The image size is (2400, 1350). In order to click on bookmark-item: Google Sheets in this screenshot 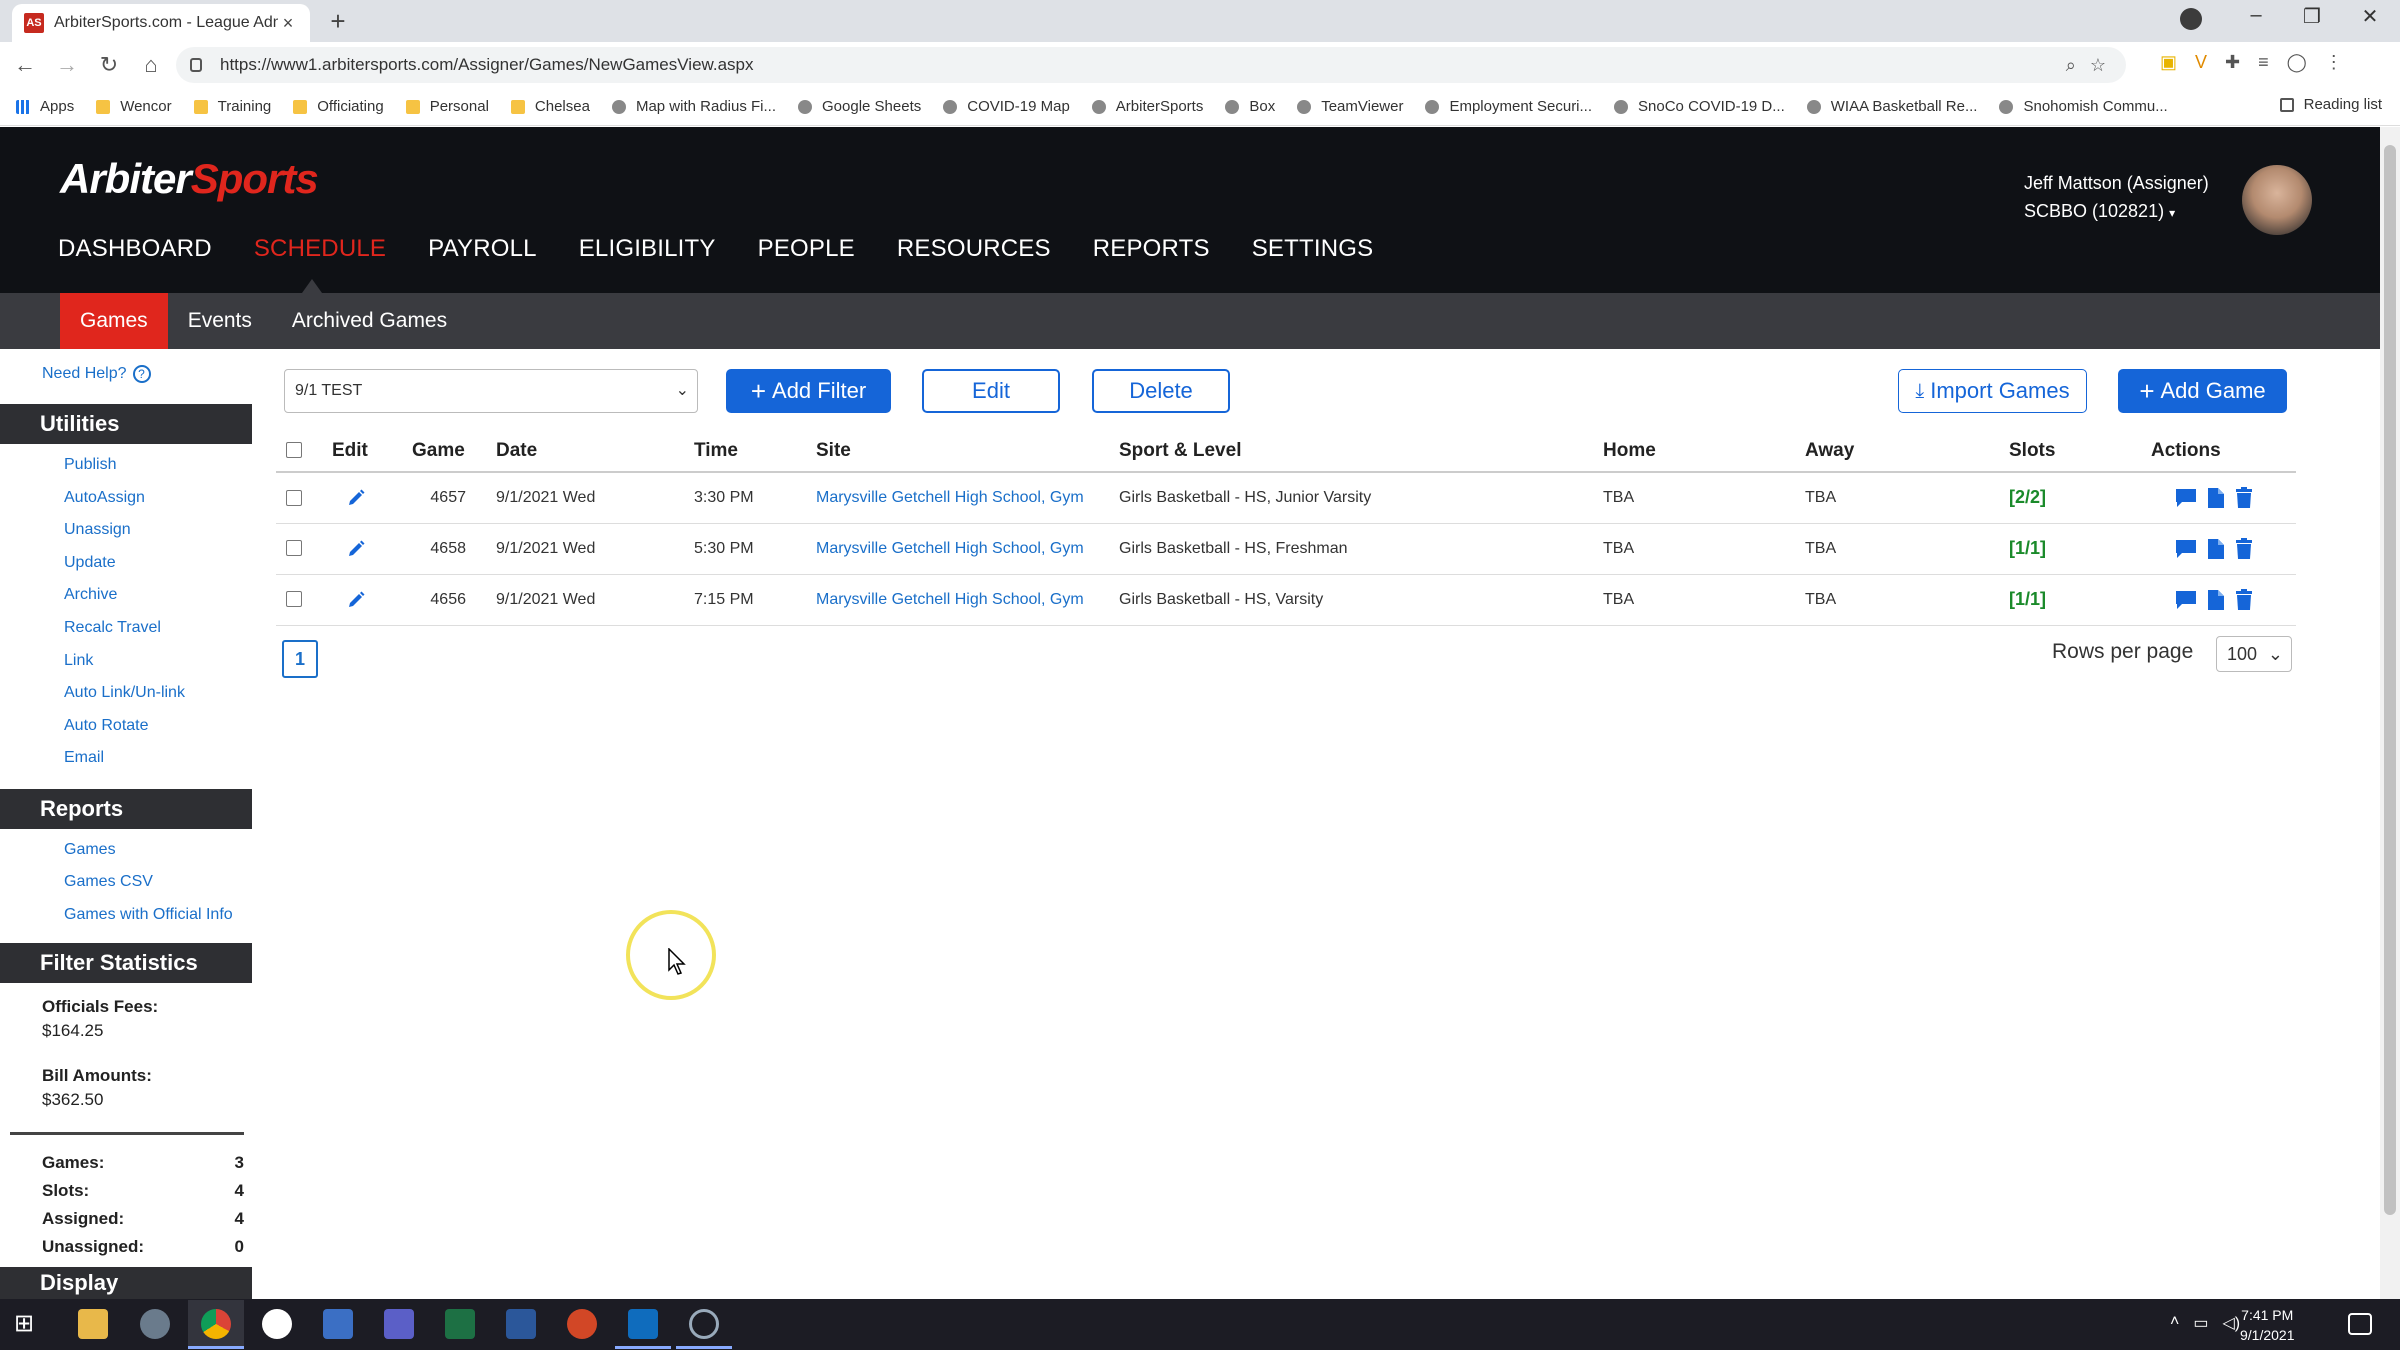, I will do `click(859, 106)`.